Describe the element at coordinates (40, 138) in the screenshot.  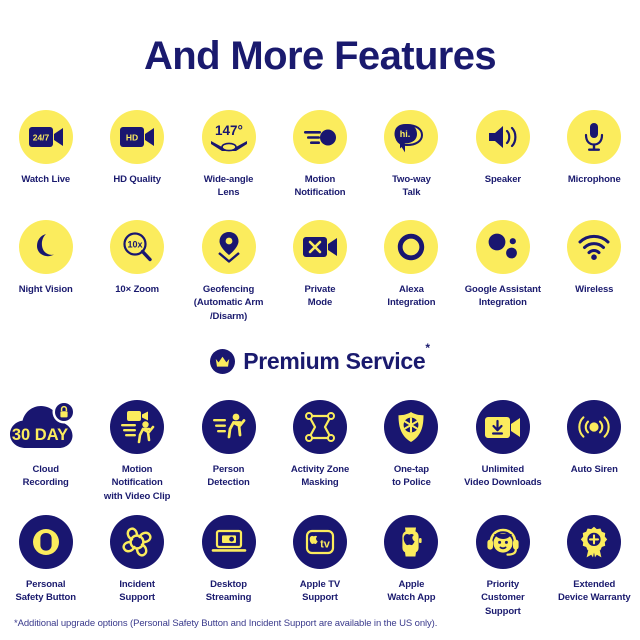
I see `svg-text: 24/7` at that location.